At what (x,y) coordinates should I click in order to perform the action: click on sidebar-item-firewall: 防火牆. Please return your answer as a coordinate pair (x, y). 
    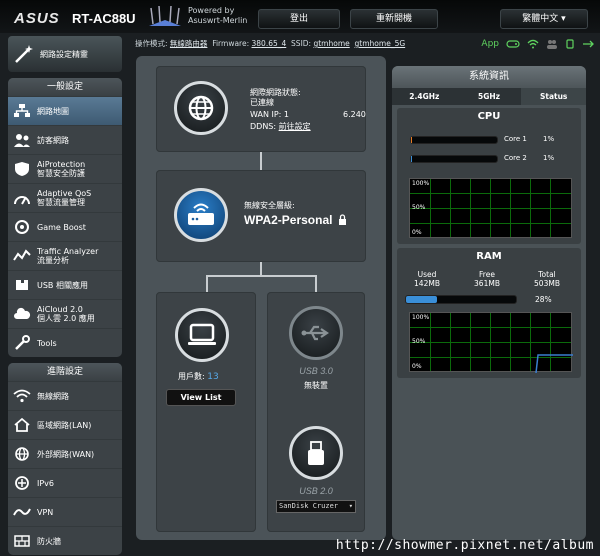
    Looking at the image, I should click on (65, 540).